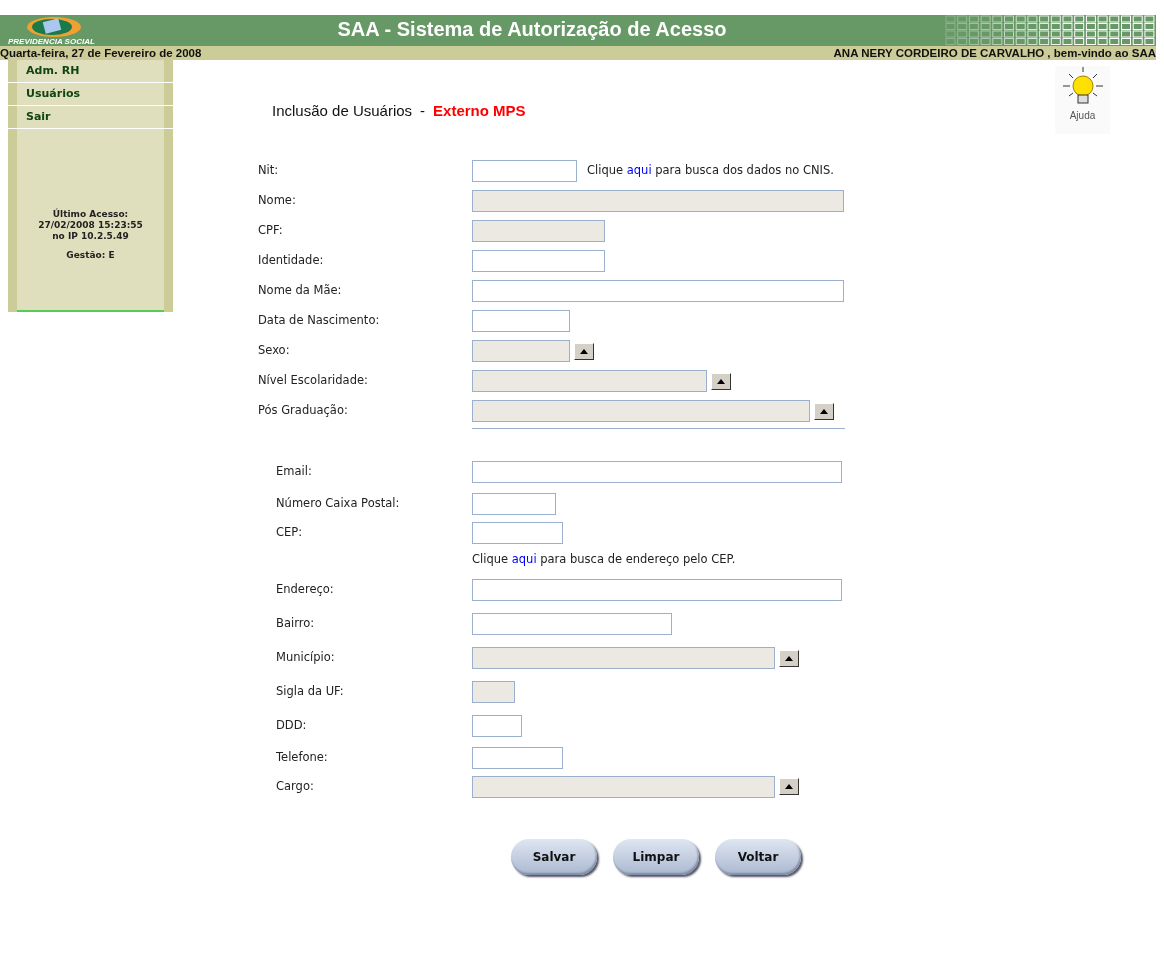 Image resolution: width=1164 pixels, height=965 pixels. Describe the element at coordinates (479, 111) in the screenshot. I see `page-subtitle: Externo MPS` at that location.